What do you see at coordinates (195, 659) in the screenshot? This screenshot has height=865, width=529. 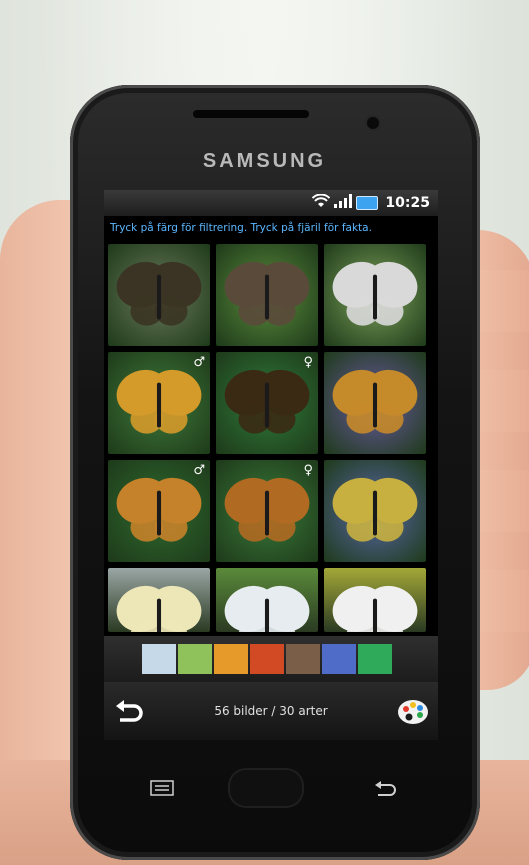 I see `color-filter-light-green` at bounding box center [195, 659].